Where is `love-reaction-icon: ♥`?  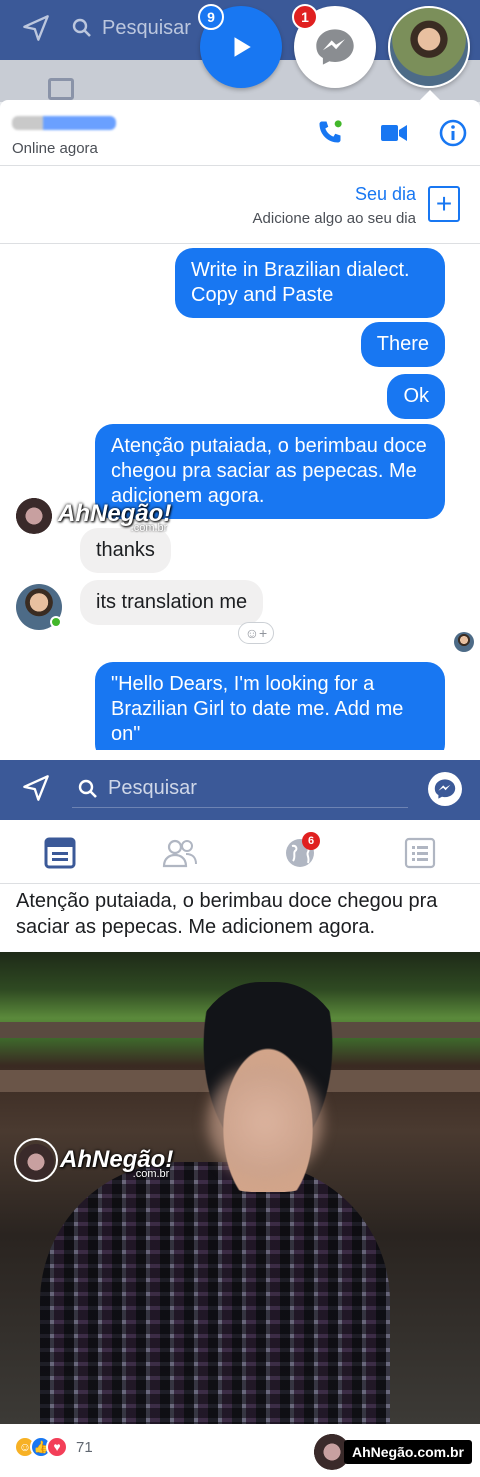
love-reaction-icon: ♥ is located at coordinates (57, 1447).